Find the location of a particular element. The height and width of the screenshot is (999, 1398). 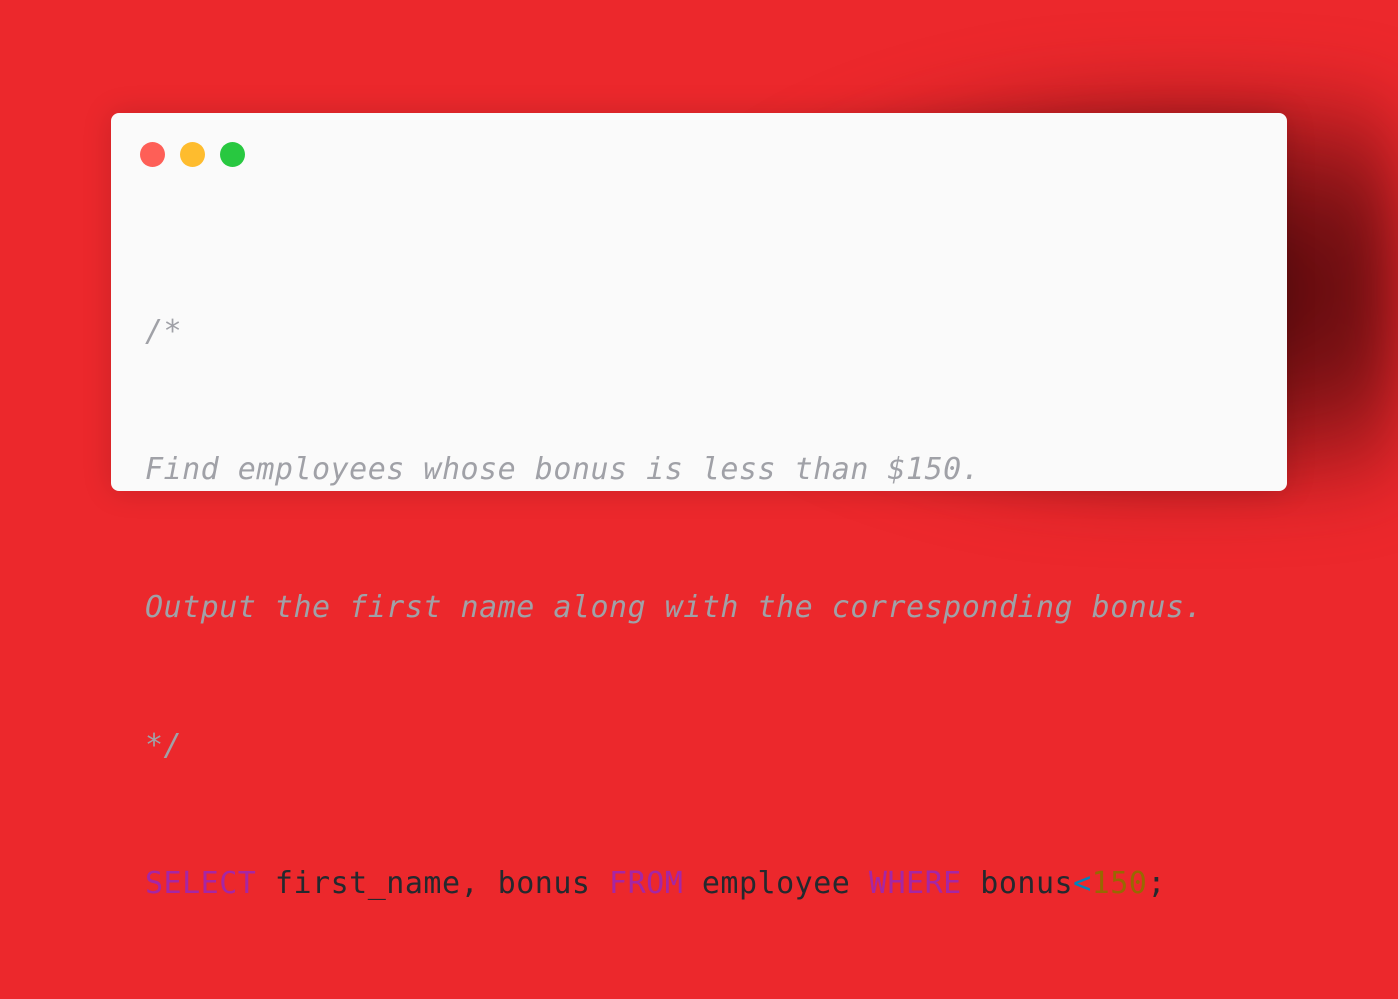

comparison-operator: < is located at coordinates (1082, 883).